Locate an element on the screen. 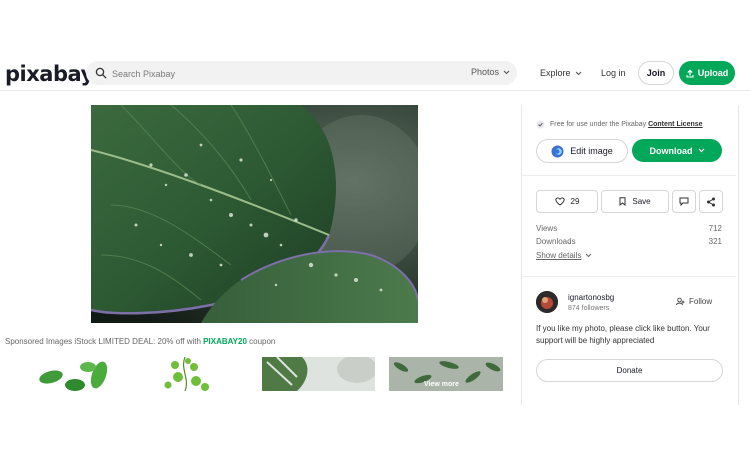 This screenshot has height=450, width=750. edit-image-icon is located at coordinates (557, 151).